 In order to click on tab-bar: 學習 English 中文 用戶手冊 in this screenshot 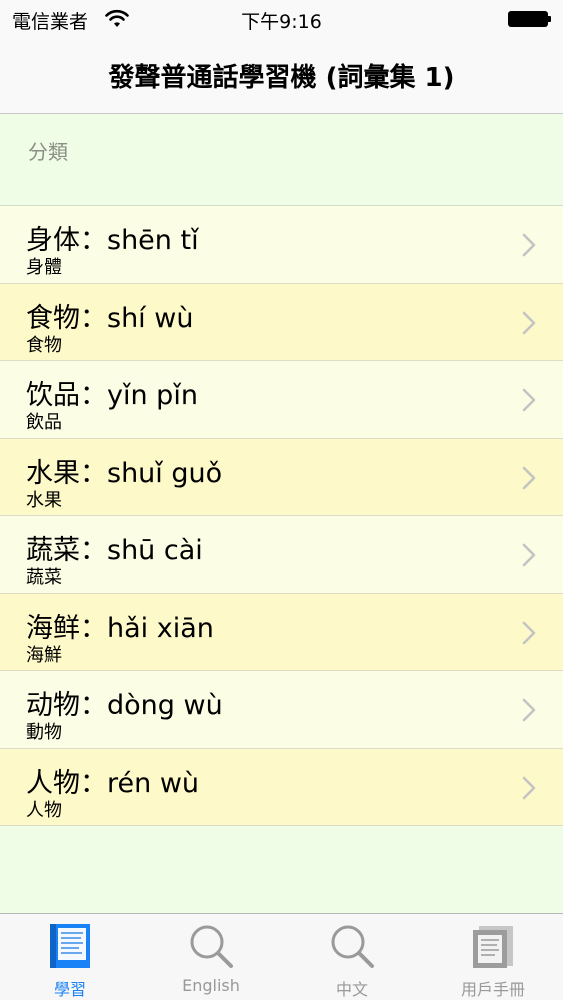, I will do `click(281, 956)`.